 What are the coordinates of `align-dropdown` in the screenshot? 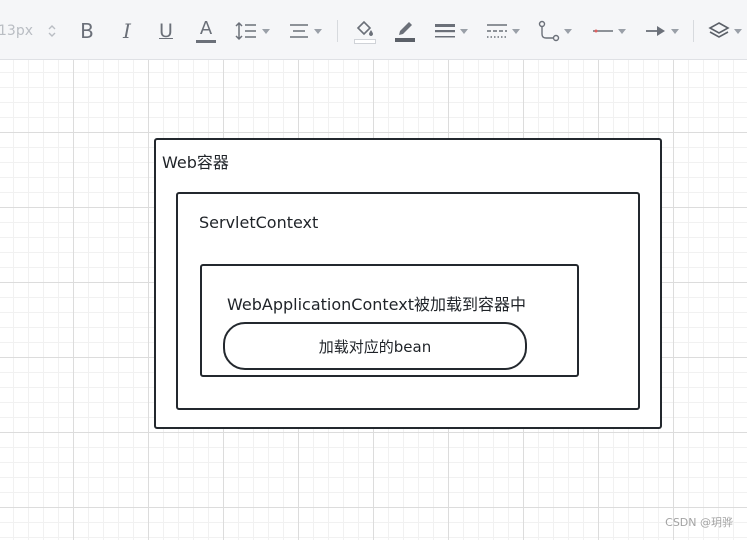 It's located at (307, 31).